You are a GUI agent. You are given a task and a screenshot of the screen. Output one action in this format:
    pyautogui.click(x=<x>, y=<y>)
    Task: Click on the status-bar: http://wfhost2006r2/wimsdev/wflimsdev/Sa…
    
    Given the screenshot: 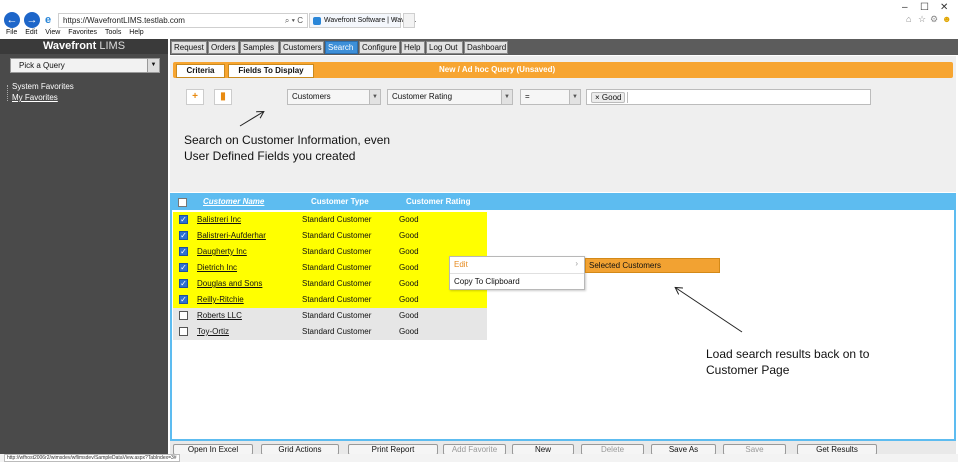 What is the action you would take?
    pyautogui.click(x=479, y=458)
    